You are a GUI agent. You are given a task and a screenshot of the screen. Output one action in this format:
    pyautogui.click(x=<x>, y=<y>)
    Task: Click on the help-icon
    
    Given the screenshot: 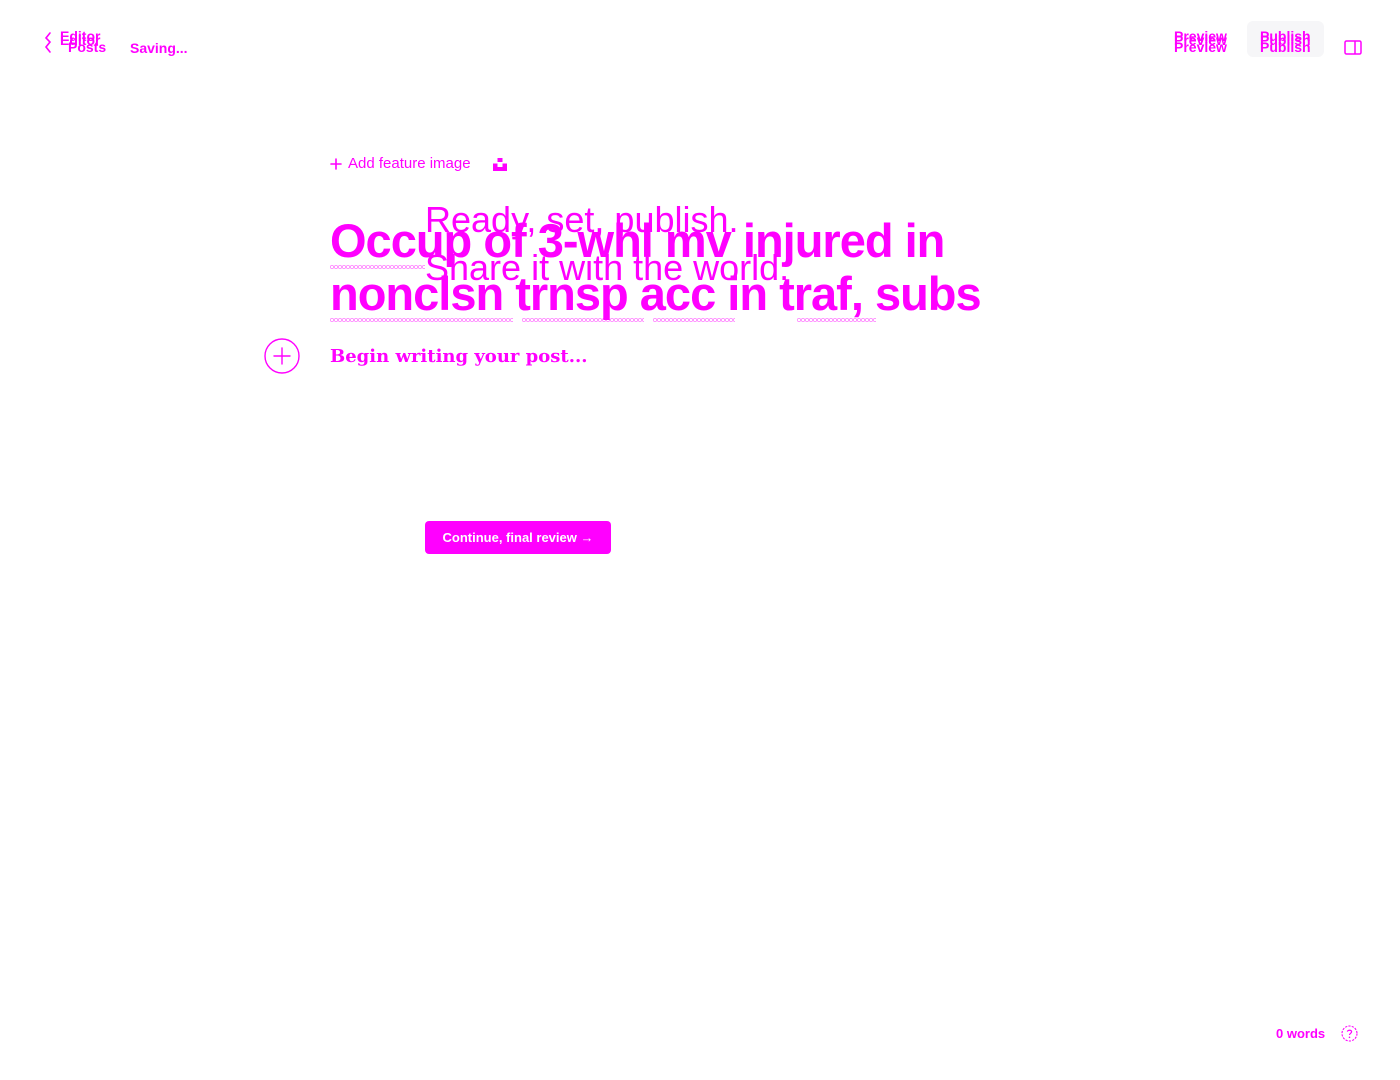 What is the action you would take?
    pyautogui.click(x=1349, y=1033)
    